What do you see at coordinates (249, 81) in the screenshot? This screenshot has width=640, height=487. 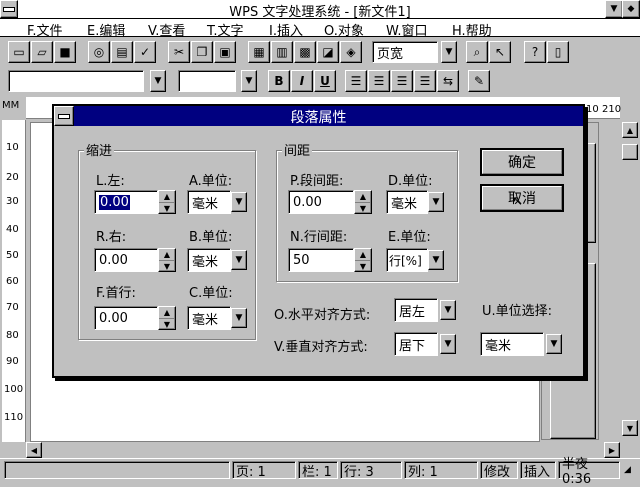 I see `font-size-dropdown: ▼` at bounding box center [249, 81].